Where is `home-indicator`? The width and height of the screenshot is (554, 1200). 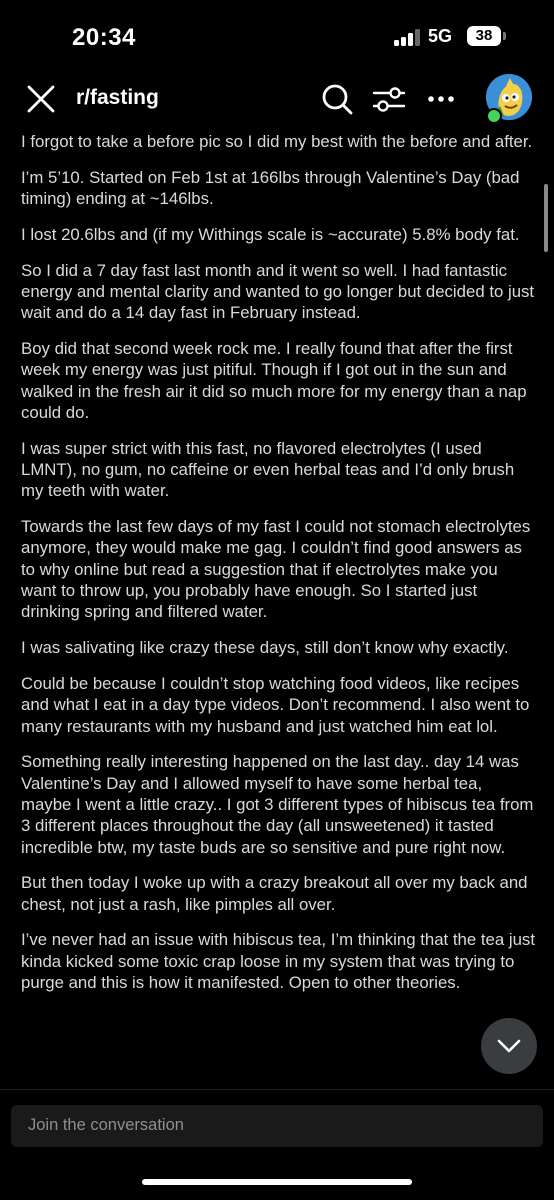
home-indicator is located at coordinates (277, 1182).